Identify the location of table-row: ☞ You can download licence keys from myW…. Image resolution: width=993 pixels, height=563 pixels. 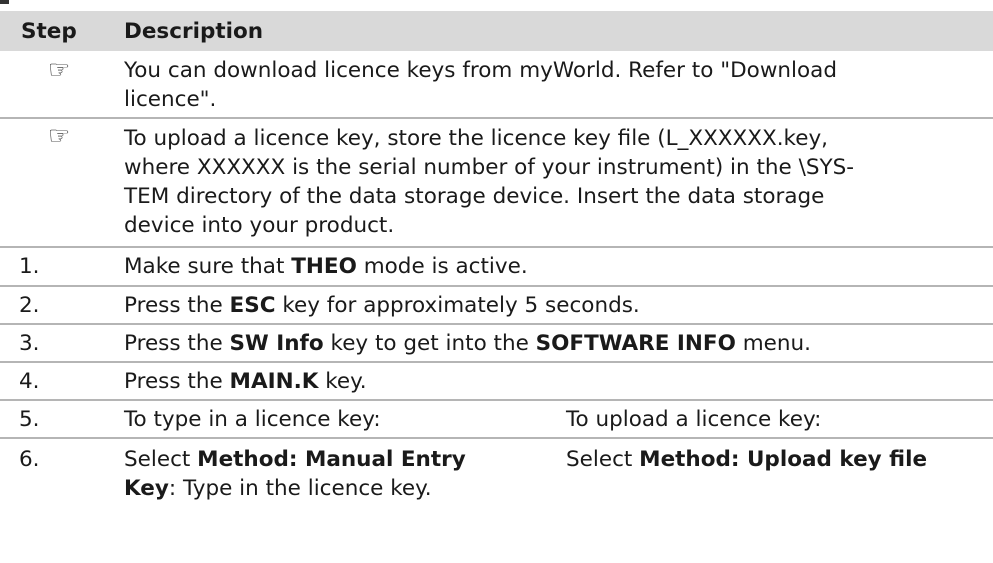
(496, 86).